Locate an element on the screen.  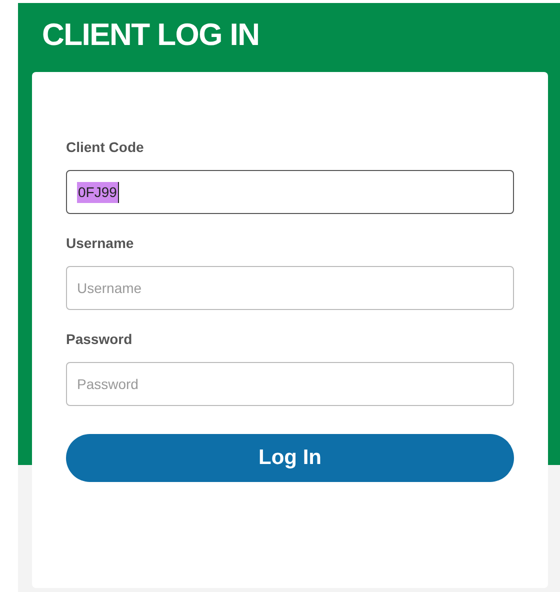
field-label: Client Code is located at coordinates (105, 147).